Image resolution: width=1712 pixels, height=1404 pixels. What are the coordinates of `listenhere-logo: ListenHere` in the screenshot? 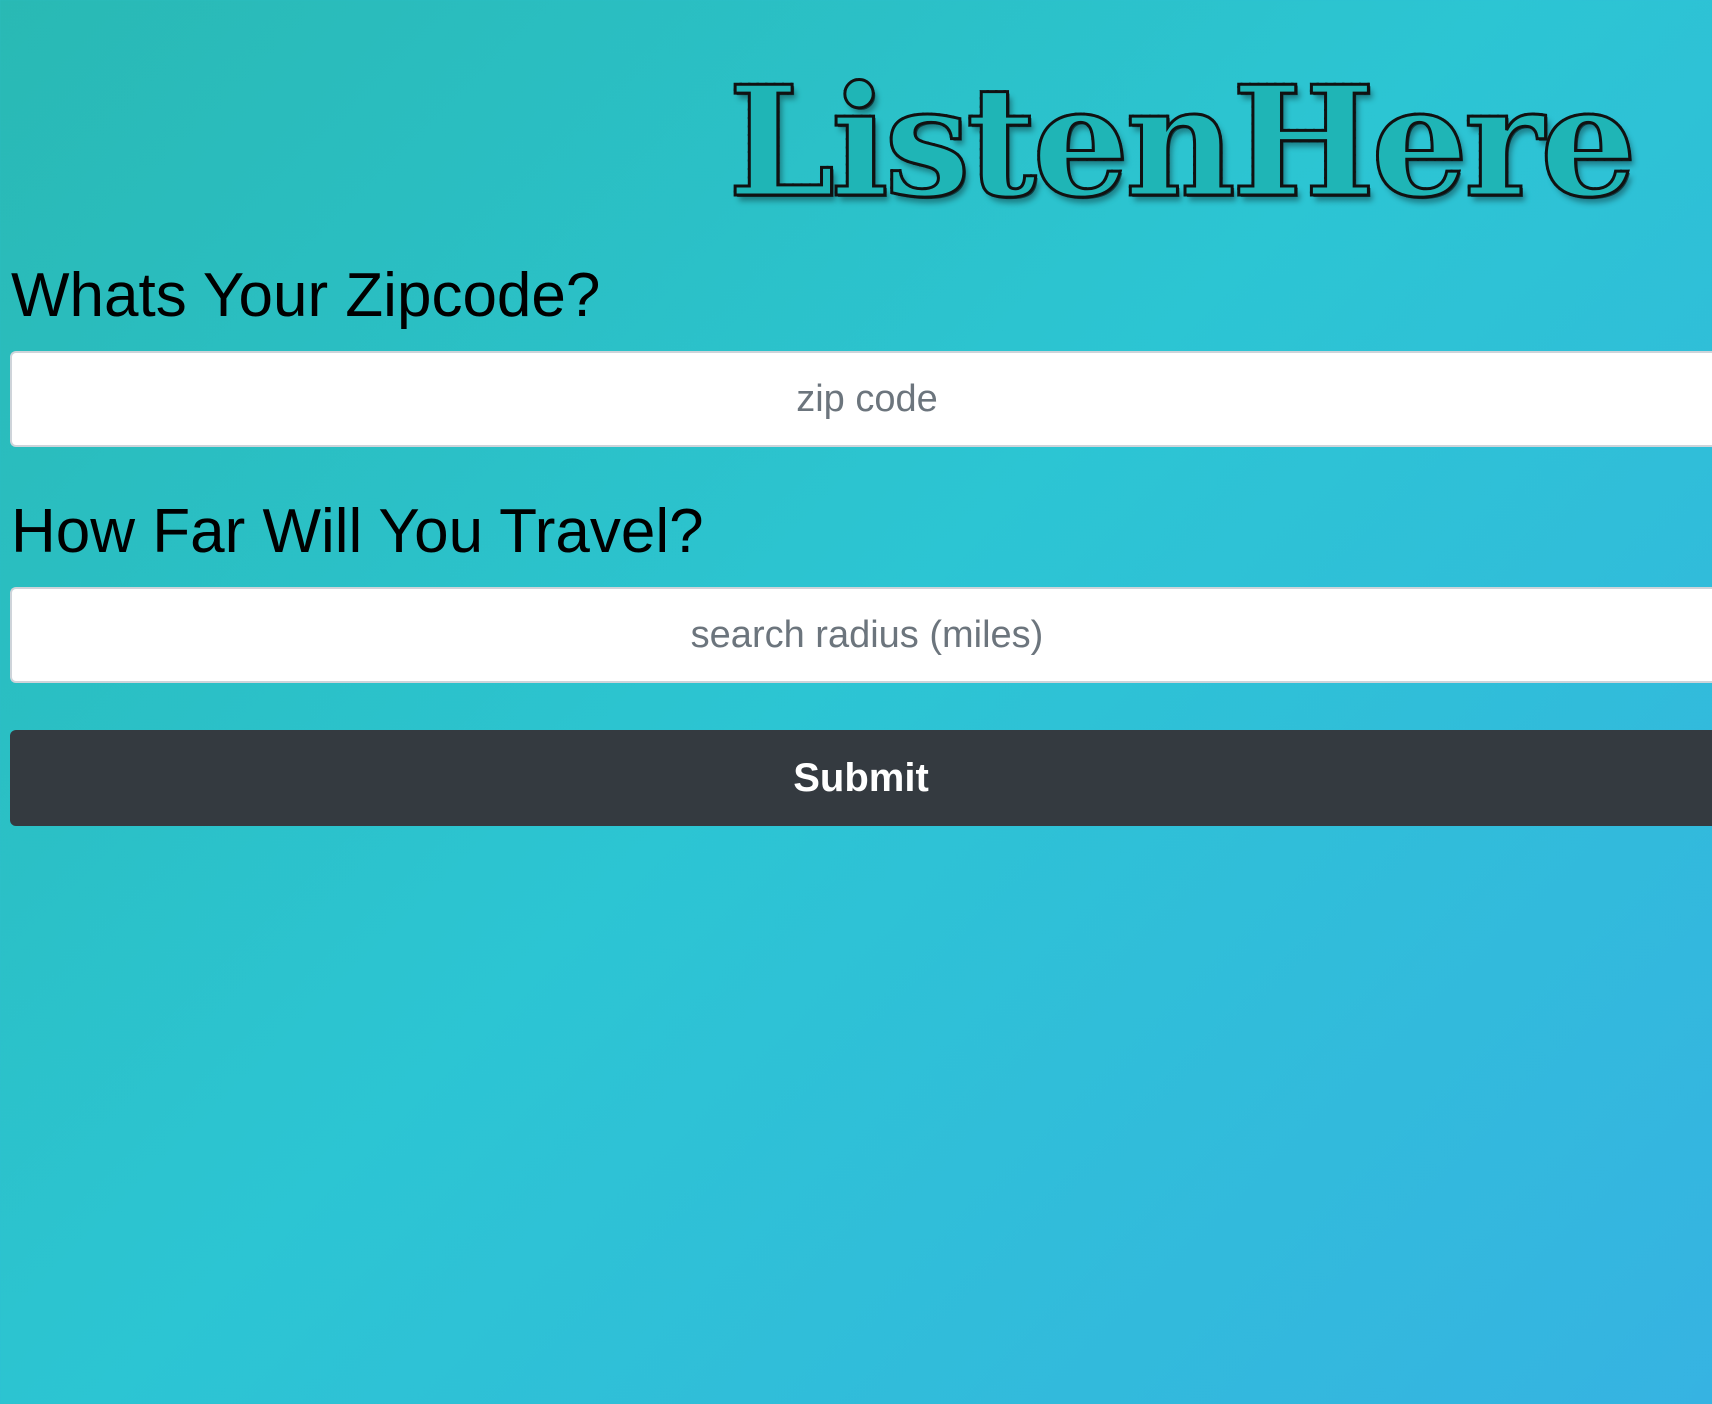 It's located at (1183, 141).